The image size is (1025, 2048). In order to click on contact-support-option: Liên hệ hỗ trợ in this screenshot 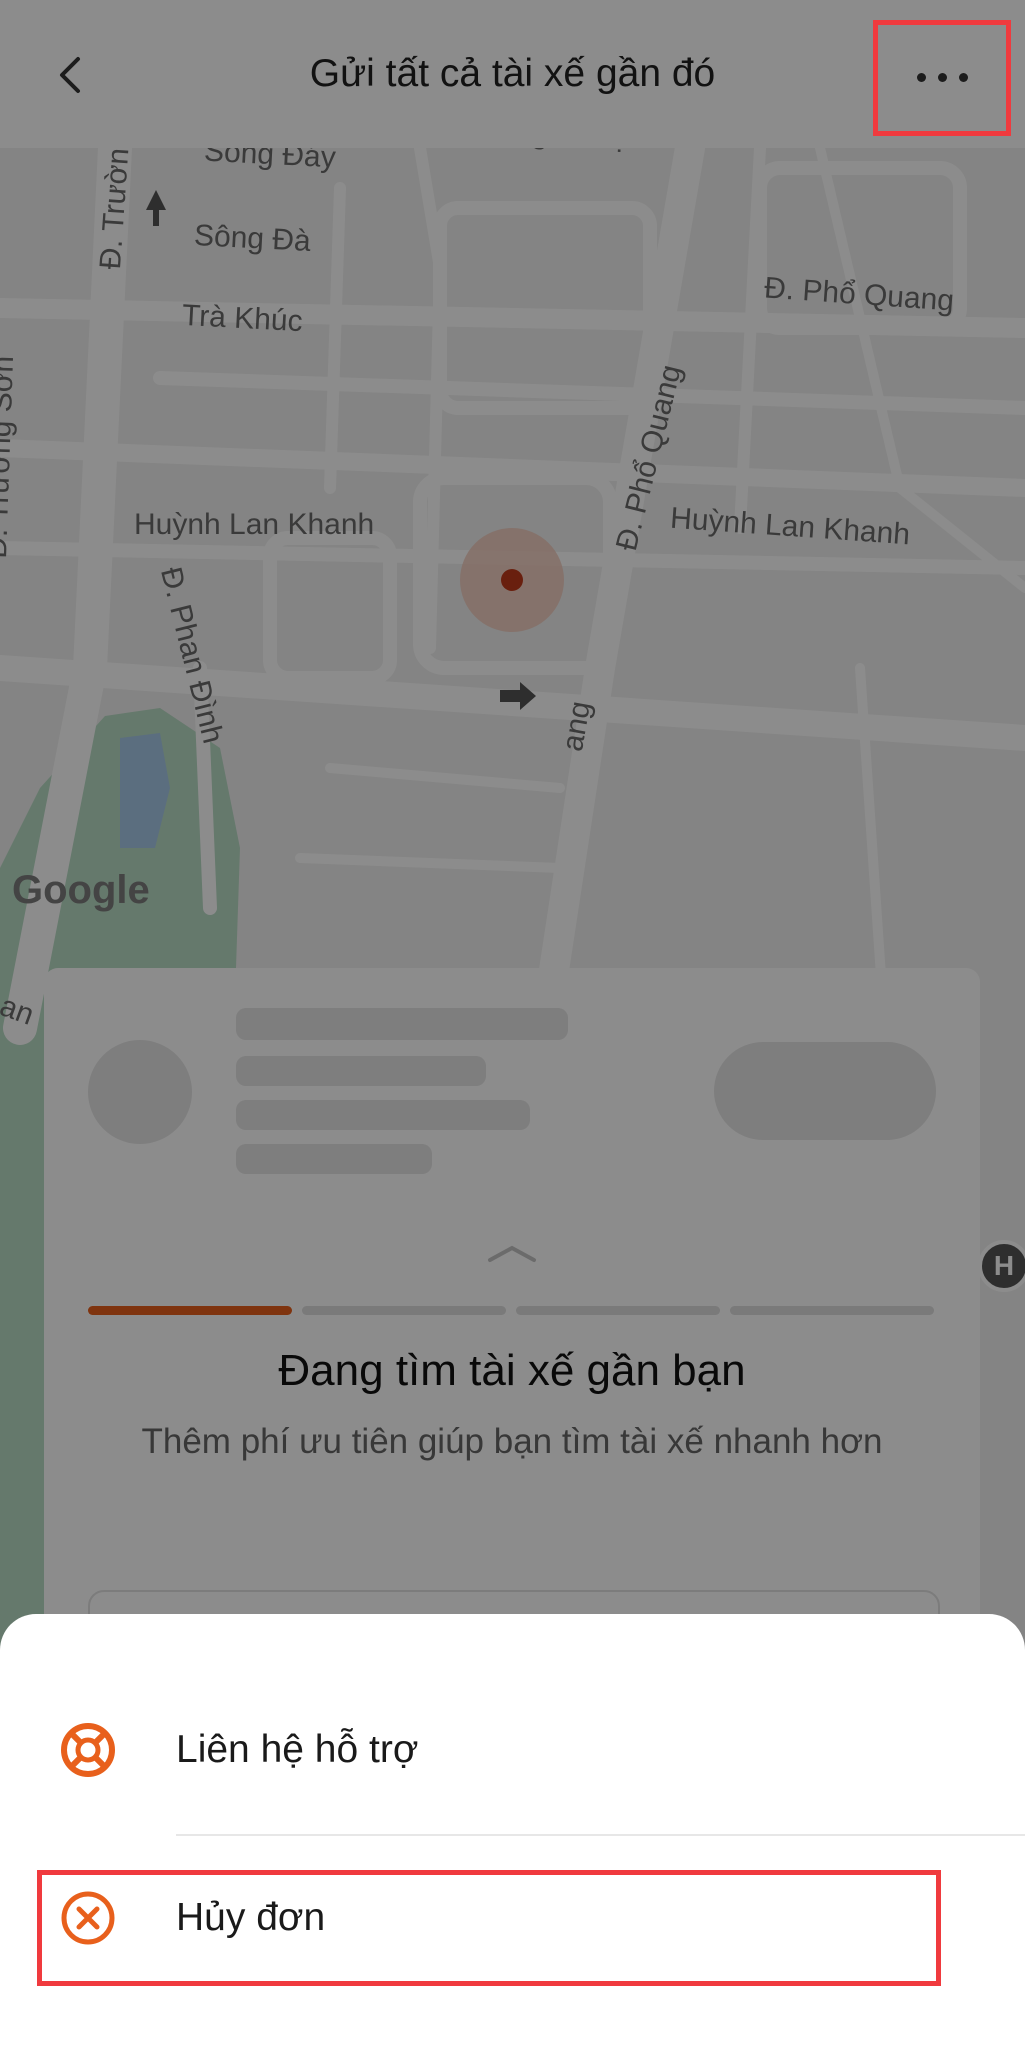, I will do `click(512, 1750)`.